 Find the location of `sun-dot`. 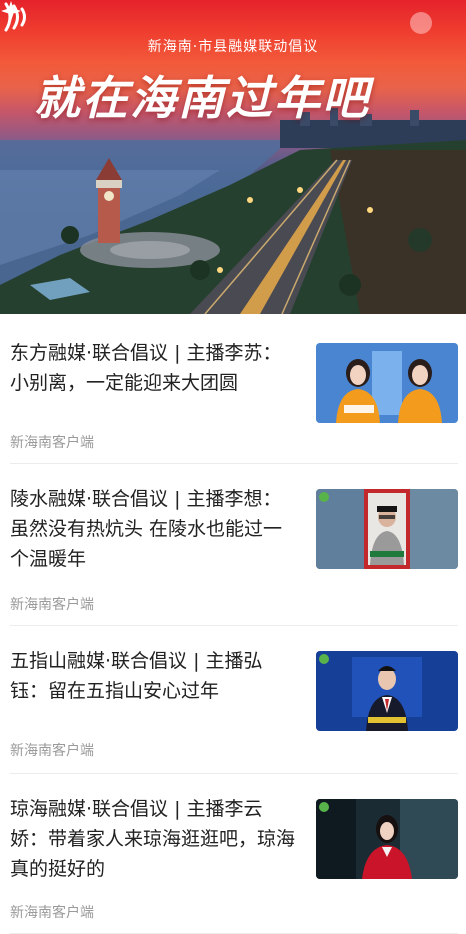

sun-dot is located at coordinates (421, 23).